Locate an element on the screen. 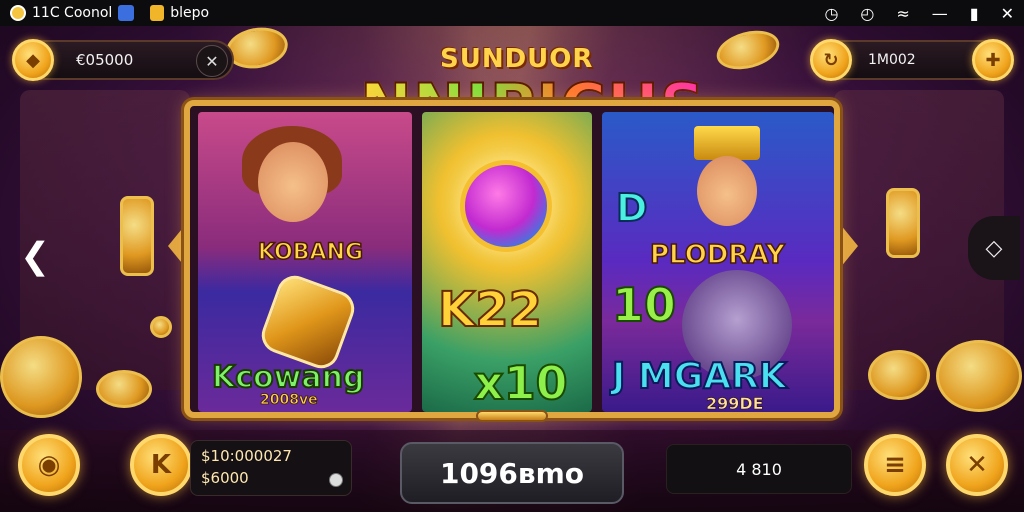  reel-2: K22 x10 is located at coordinates (507, 262).